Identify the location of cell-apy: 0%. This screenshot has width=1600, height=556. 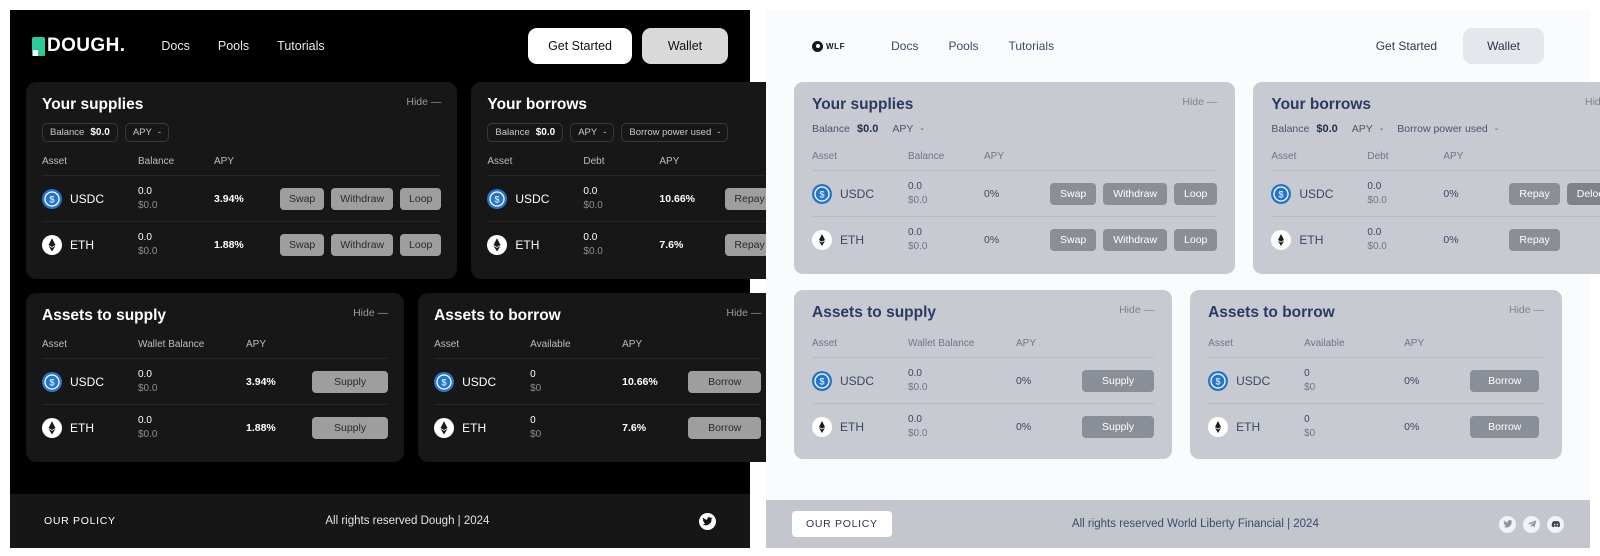
(1451, 239).